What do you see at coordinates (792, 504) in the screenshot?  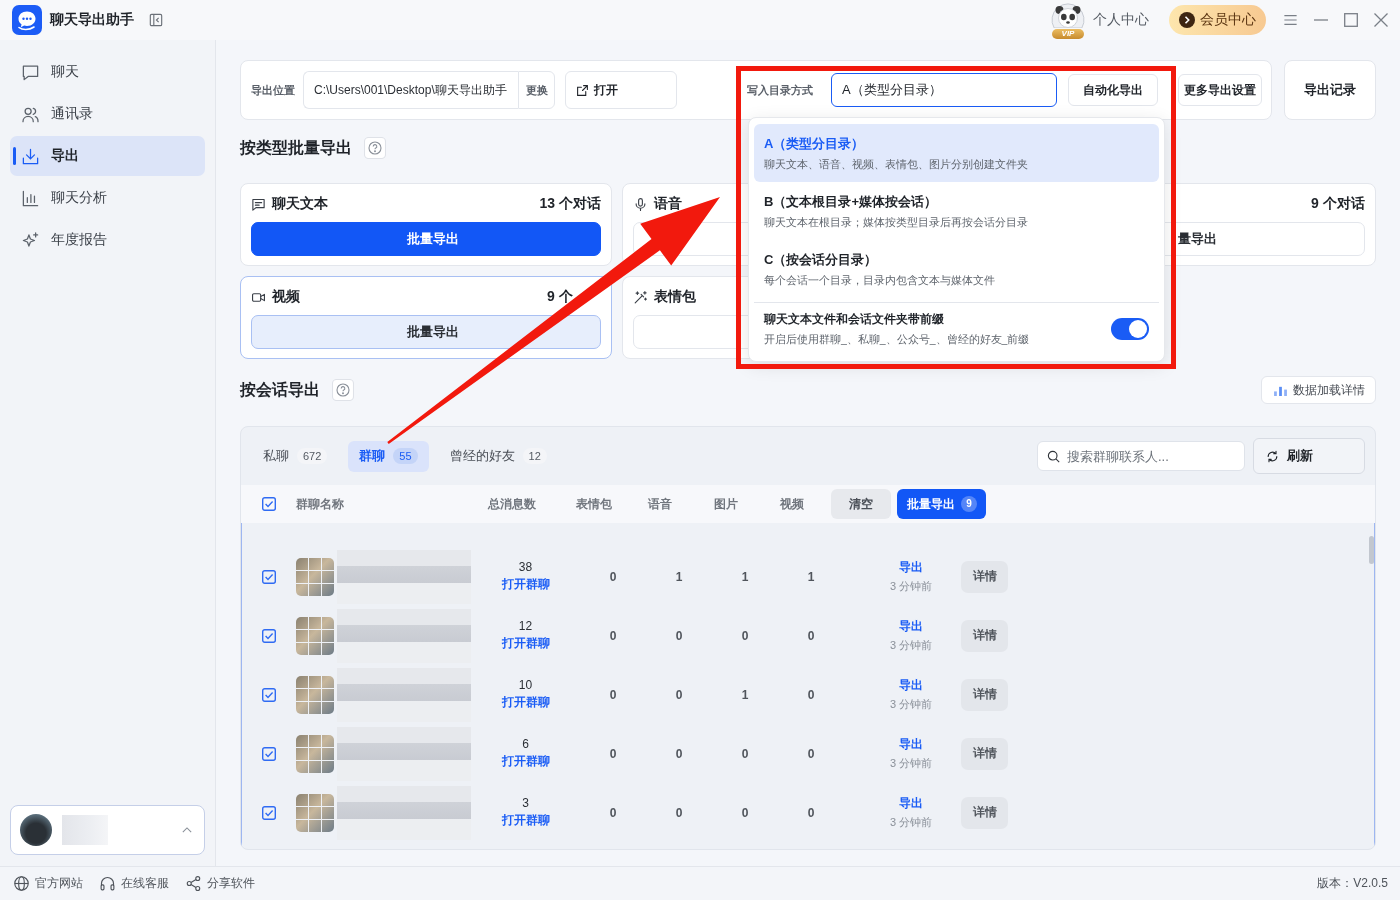 I see `column-header: 视频` at bounding box center [792, 504].